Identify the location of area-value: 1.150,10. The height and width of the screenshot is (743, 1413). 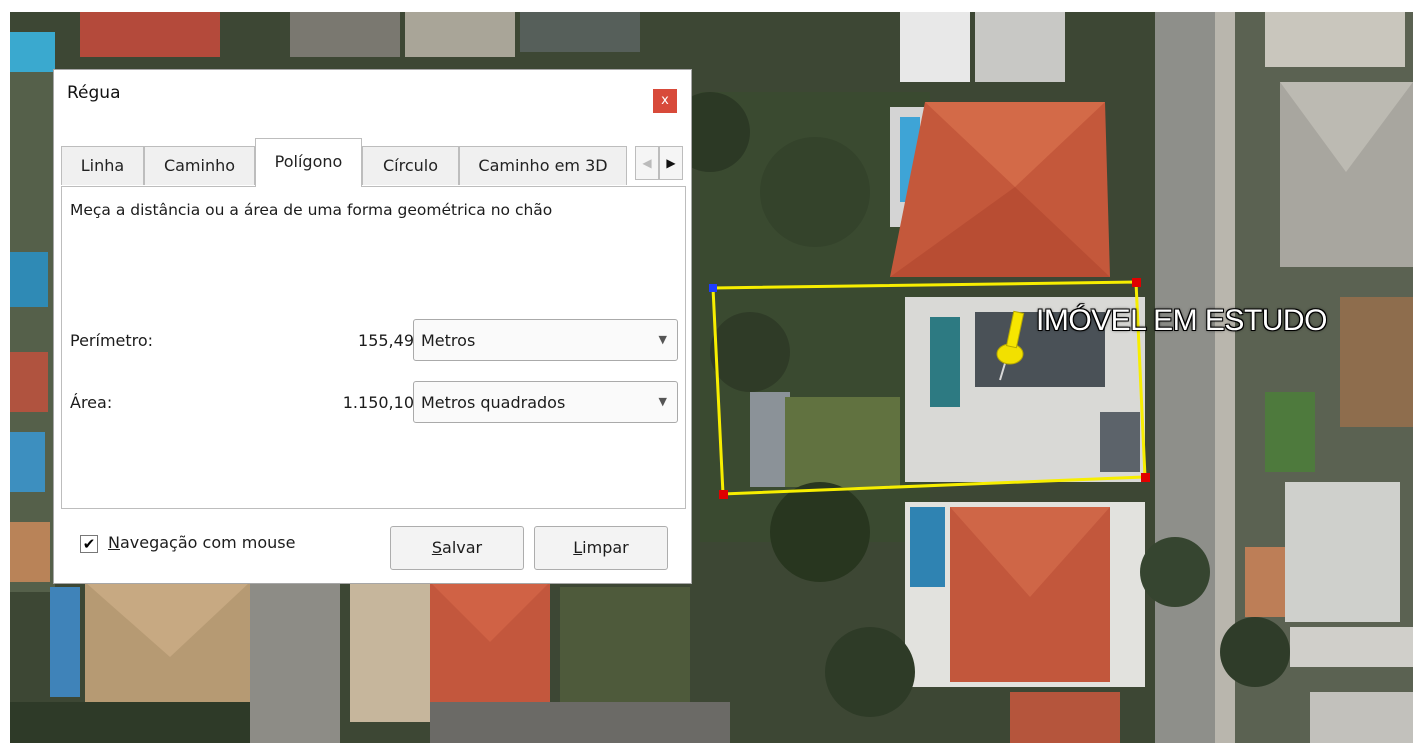
(378, 402).